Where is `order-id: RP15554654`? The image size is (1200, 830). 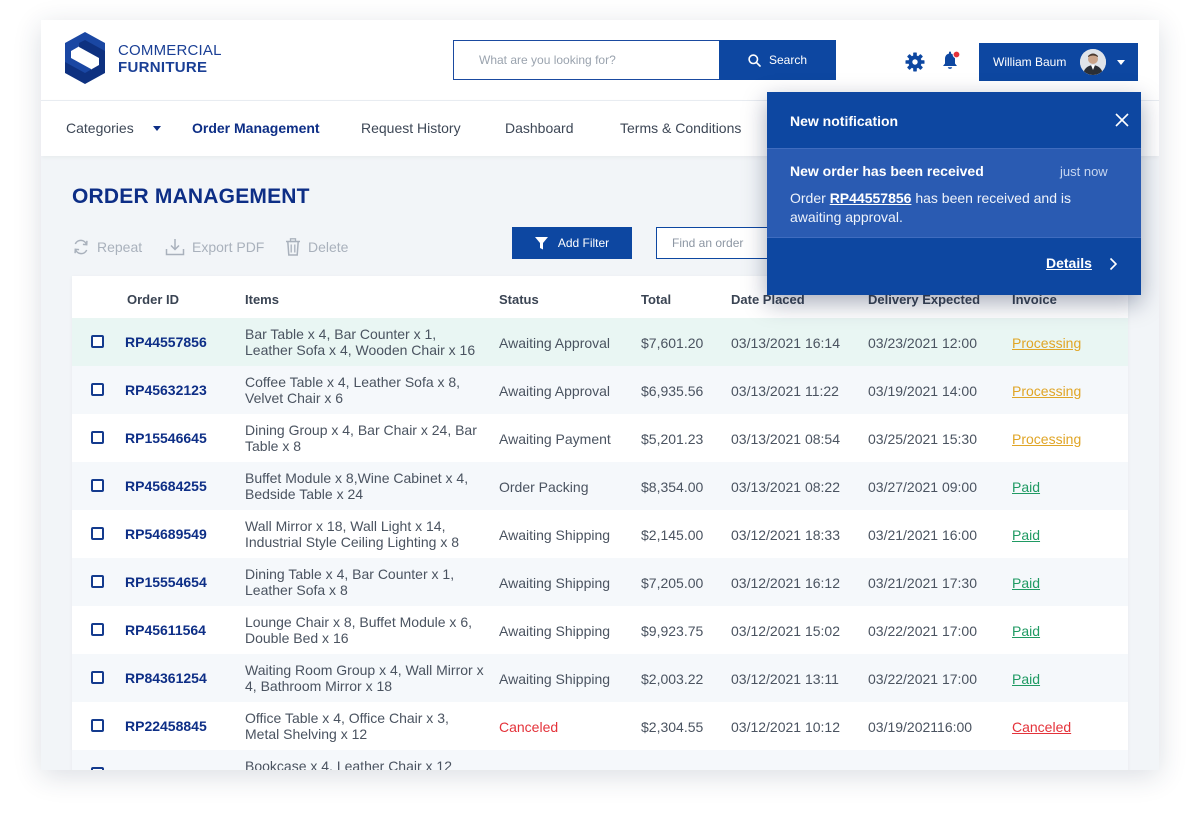 order-id: RP15554654 is located at coordinates (166, 582).